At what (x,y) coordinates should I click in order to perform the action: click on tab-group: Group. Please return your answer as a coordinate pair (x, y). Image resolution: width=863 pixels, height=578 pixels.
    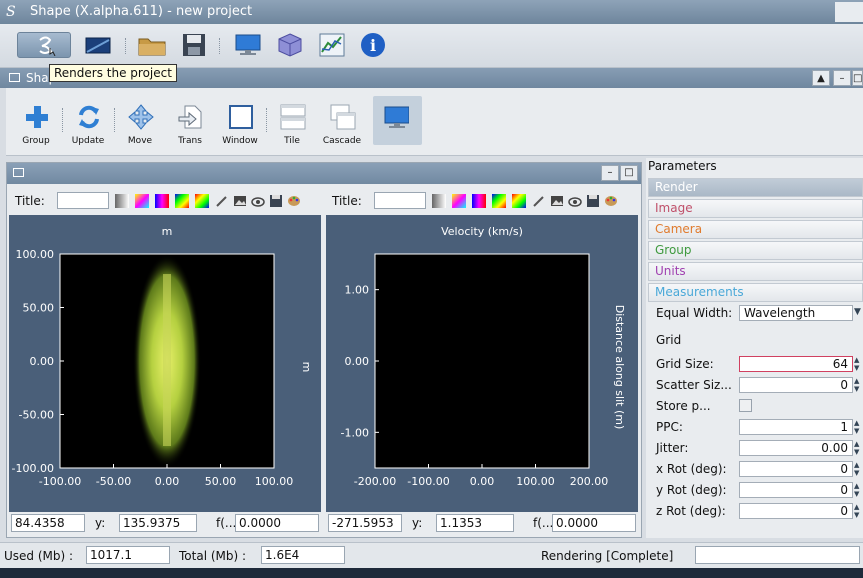
    Looking at the image, I should click on (755, 250).